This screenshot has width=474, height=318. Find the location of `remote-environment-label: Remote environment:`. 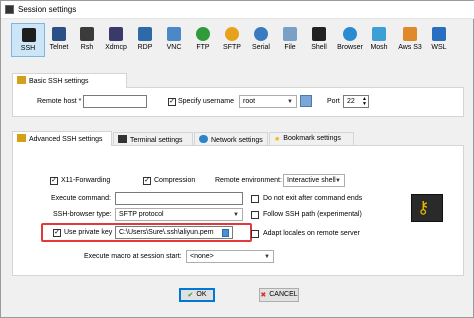

remote-environment-label: Remote environment: is located at coordinates (248, 180).